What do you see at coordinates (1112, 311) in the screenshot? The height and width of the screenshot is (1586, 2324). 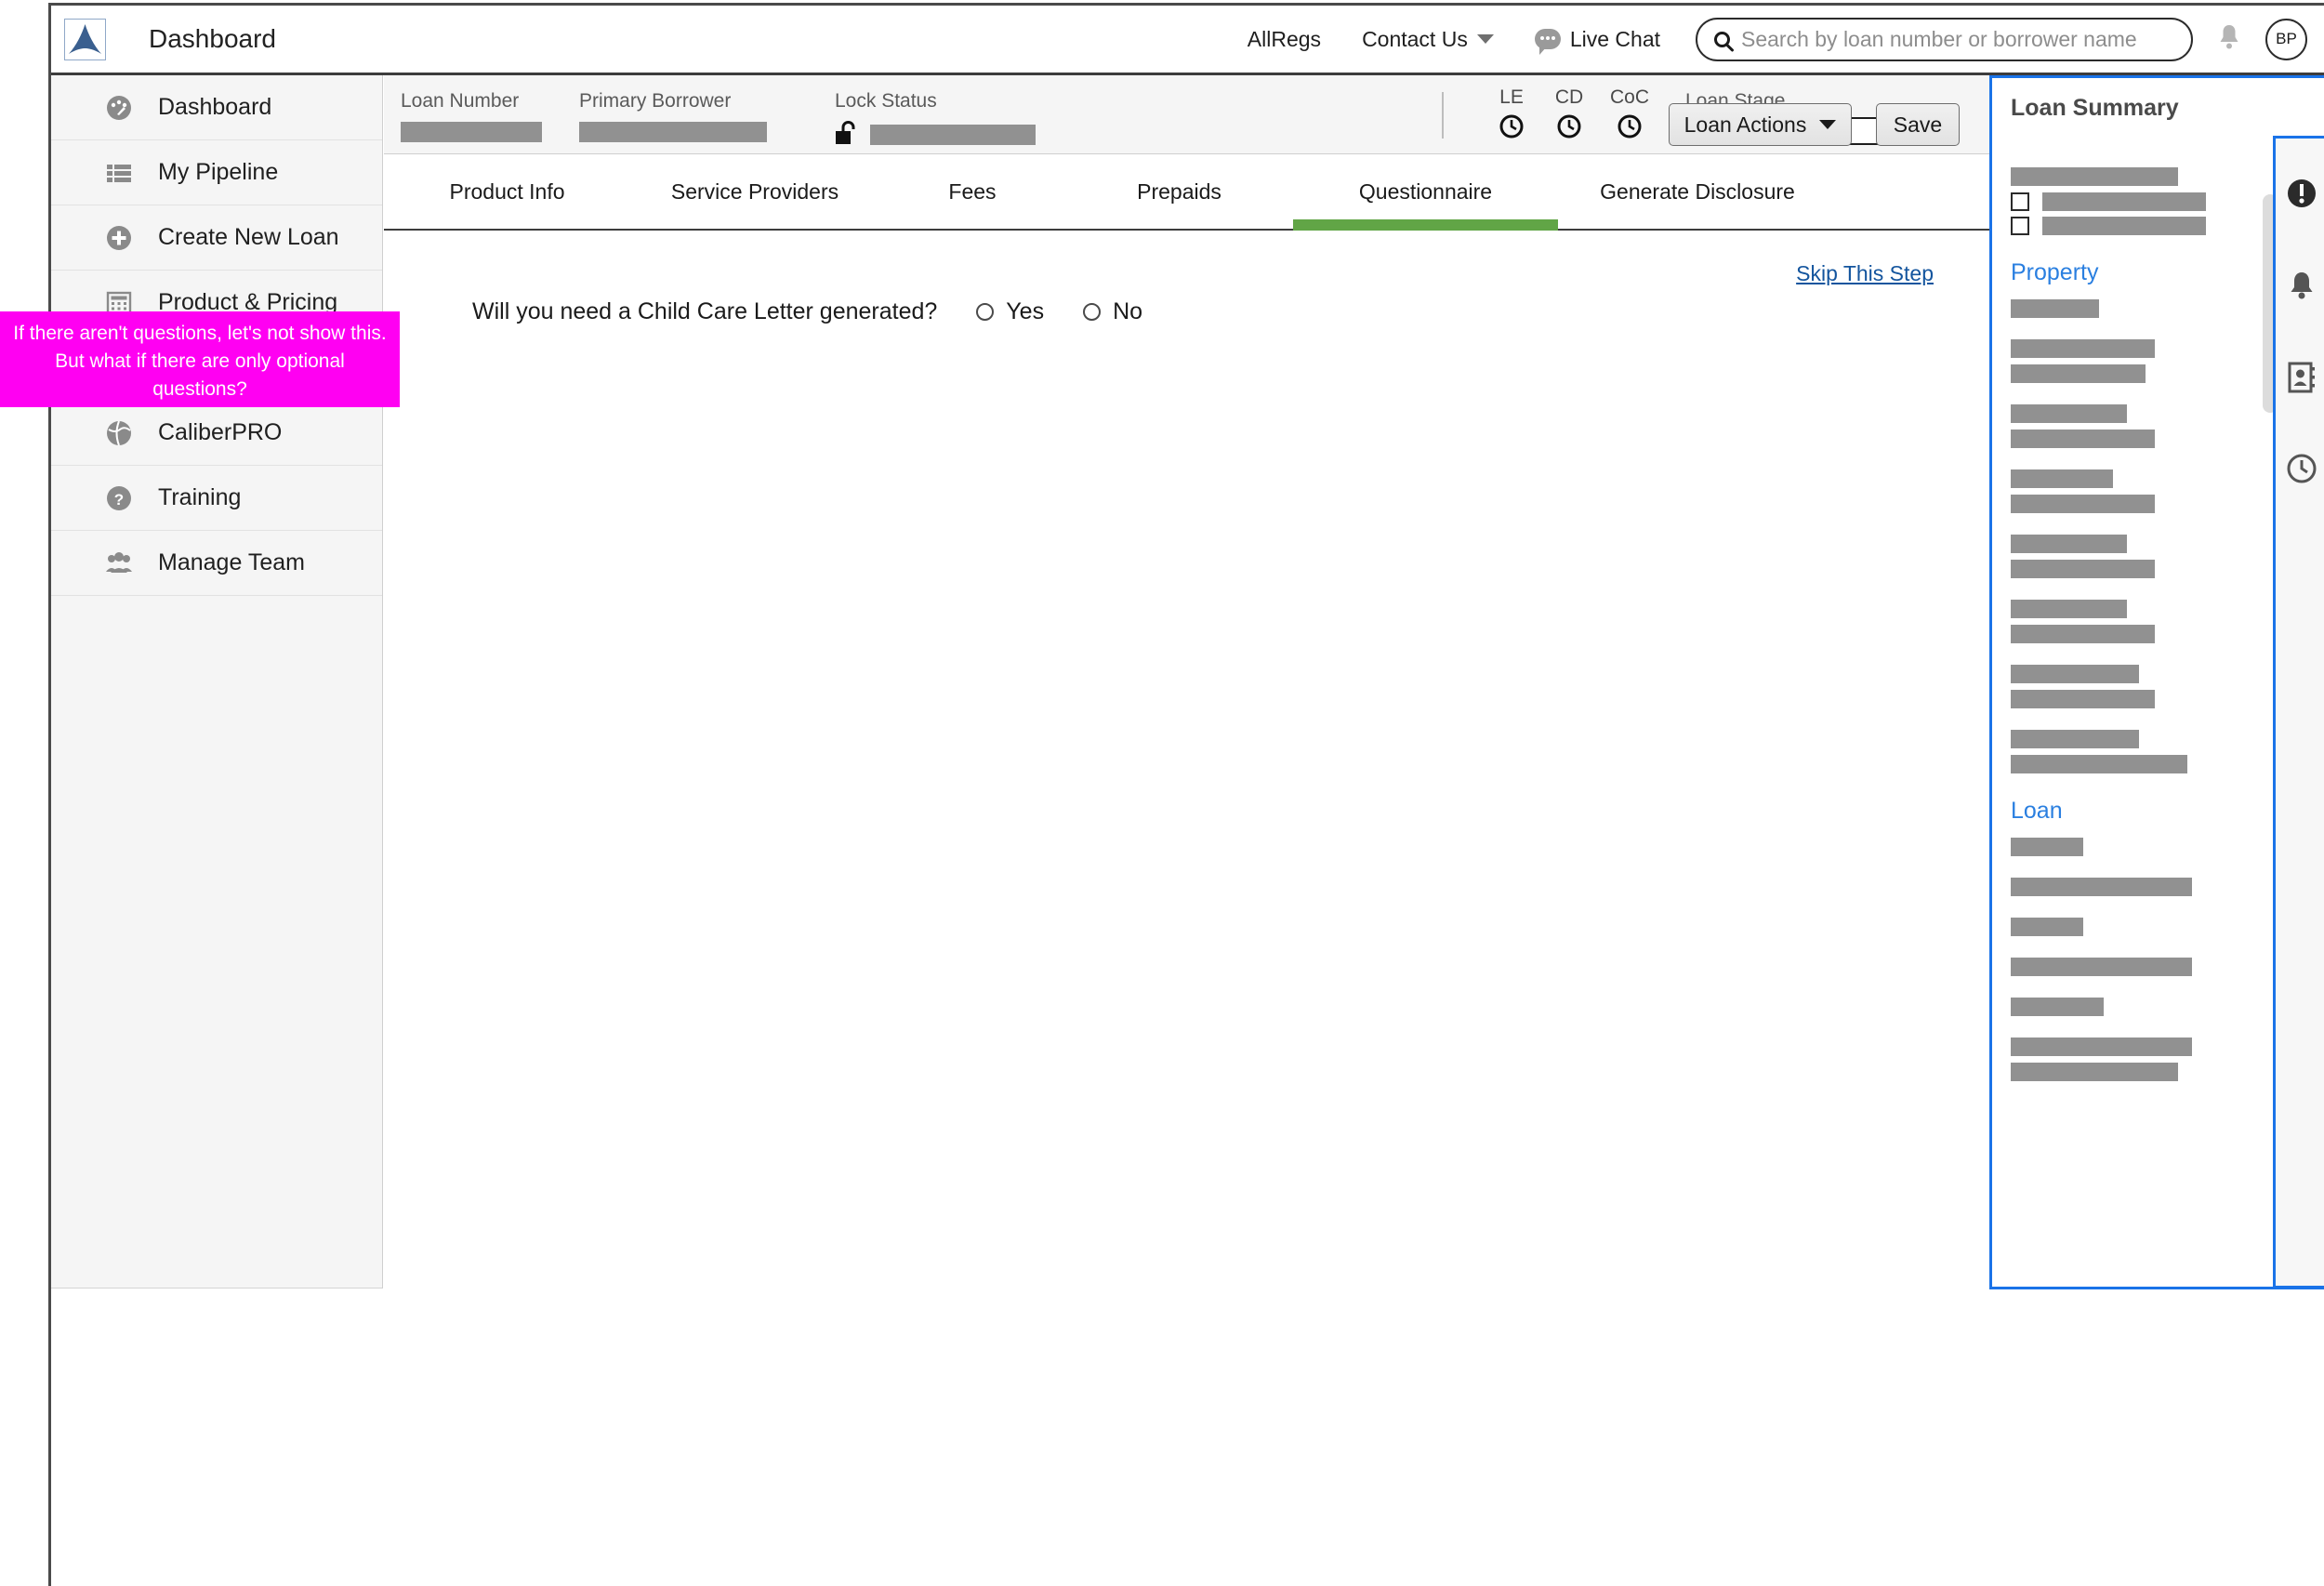 I see `radio-option-no: No` at bounding box center [1112, 311].